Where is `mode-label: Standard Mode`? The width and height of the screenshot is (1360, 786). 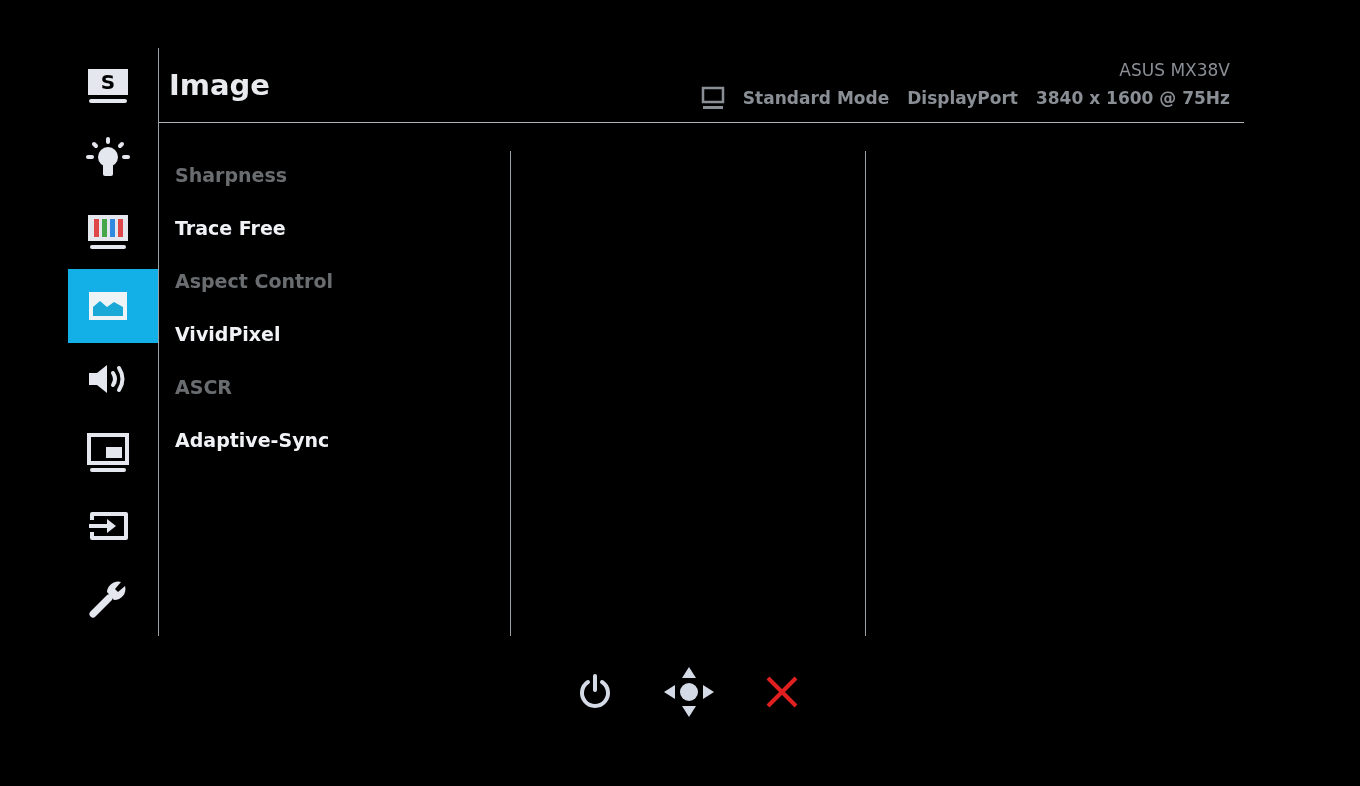 mode-label: Standard Mode is located at coordinates (816, 98).